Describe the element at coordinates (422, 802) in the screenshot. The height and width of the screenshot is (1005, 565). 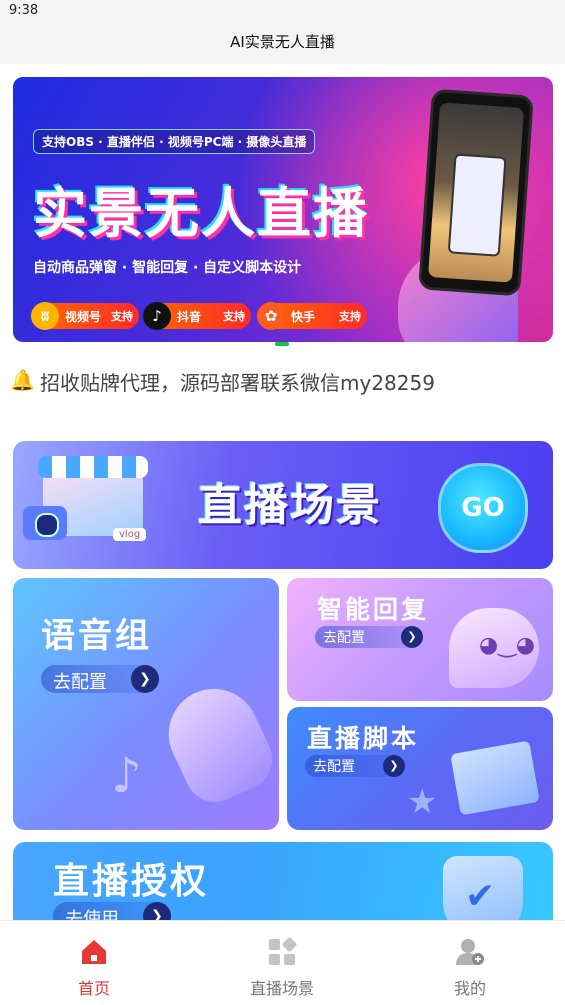
I see `star-icon: ★` at that location.